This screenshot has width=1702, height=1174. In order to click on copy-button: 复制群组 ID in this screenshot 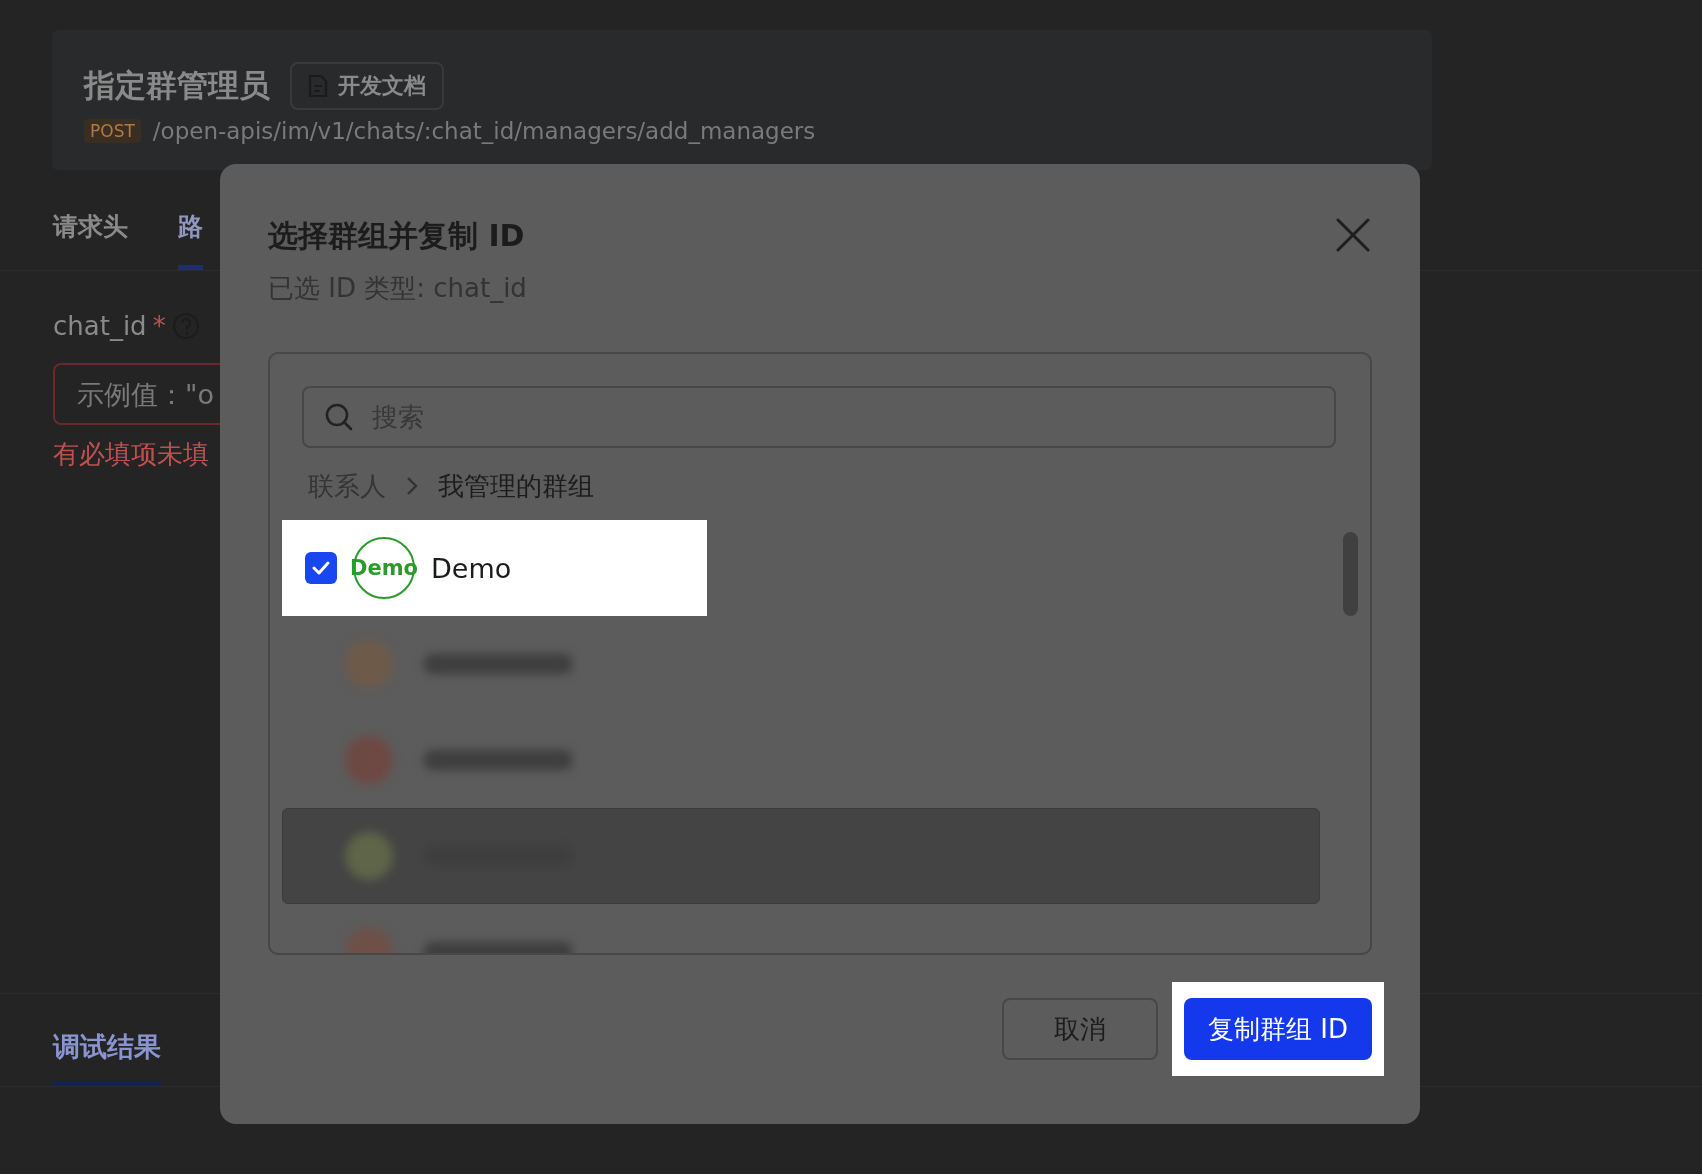, I will do `click(1278, 1029)`.